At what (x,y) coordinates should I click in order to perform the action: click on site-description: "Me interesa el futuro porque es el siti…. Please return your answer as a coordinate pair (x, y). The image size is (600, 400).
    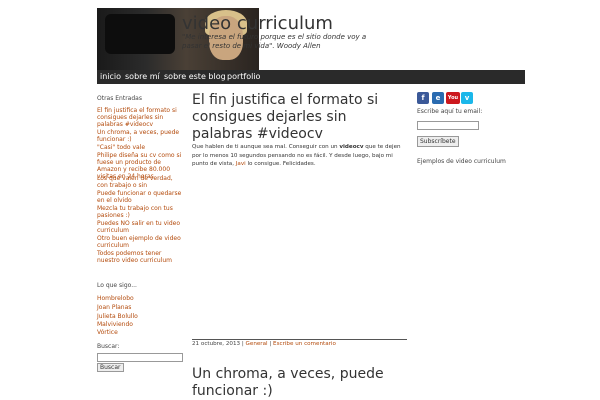
    Looking at the image, I should click on (274, 41).